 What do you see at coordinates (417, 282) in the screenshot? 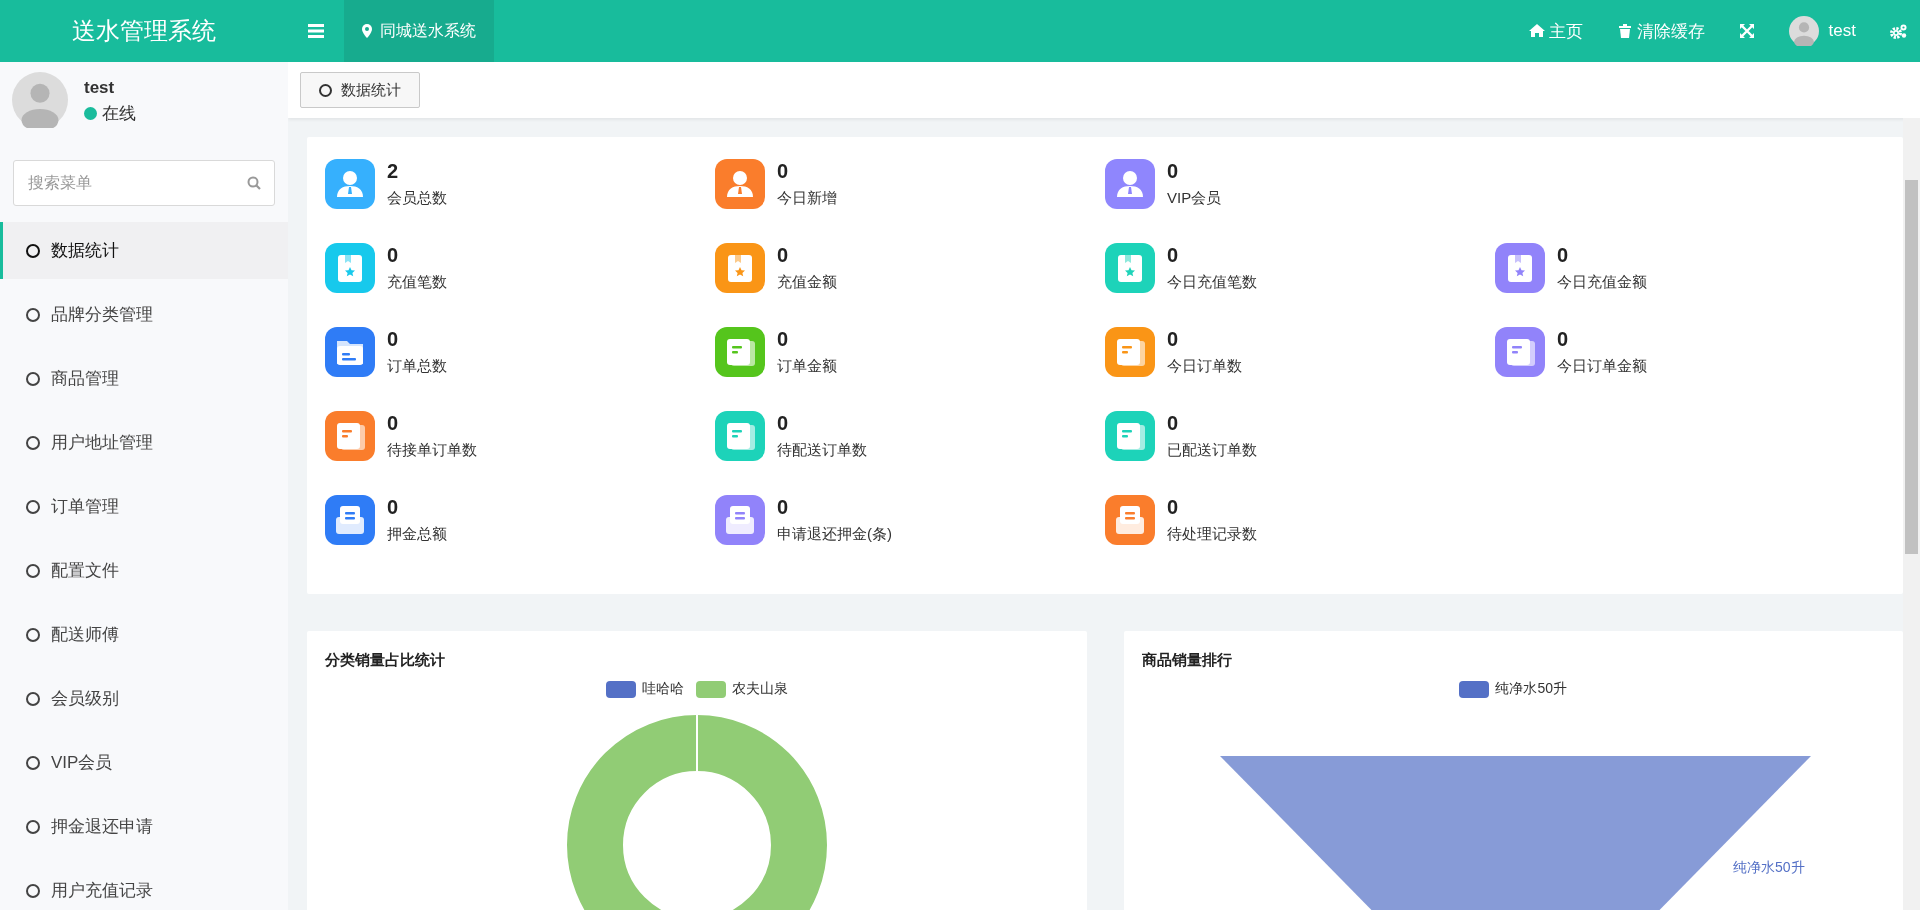
I see `stat-label: 充值笔数` at bounding box center [417, 282].